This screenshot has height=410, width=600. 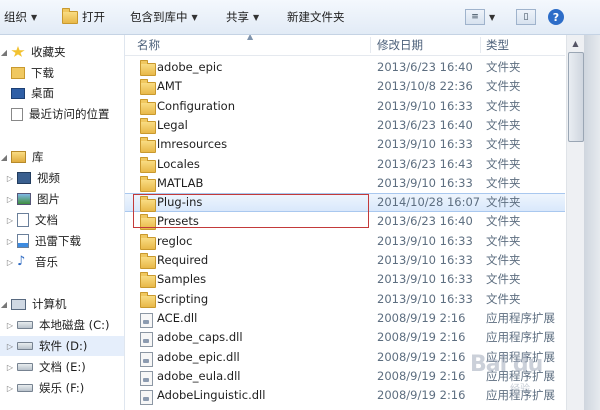 I want to click on folder-row: AMT 2013/10/8 22:36 文件夹, so click(x=345, y=86).